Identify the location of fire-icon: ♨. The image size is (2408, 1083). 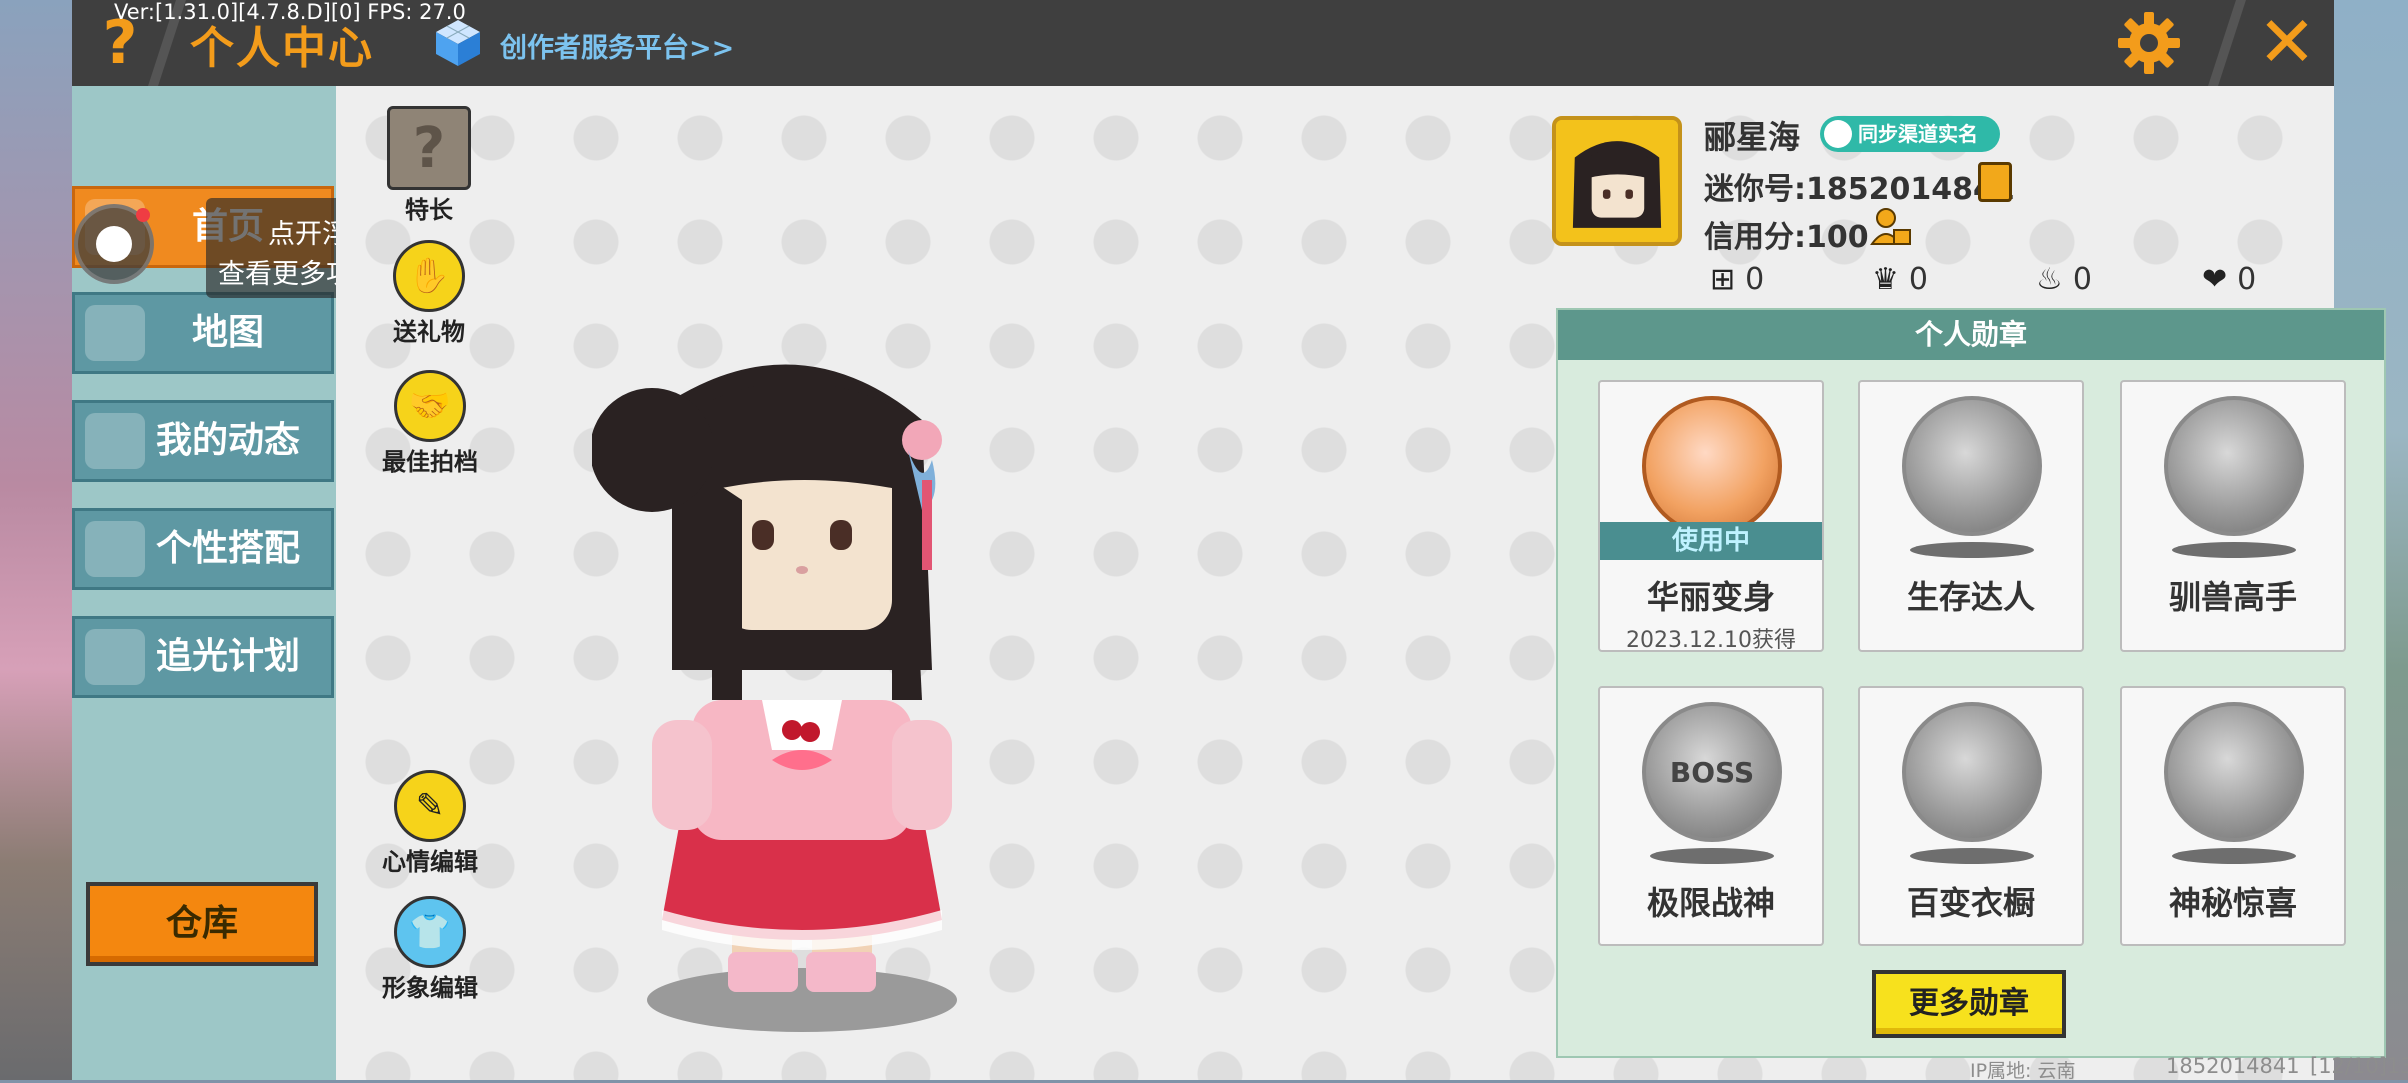
(2049, 279).